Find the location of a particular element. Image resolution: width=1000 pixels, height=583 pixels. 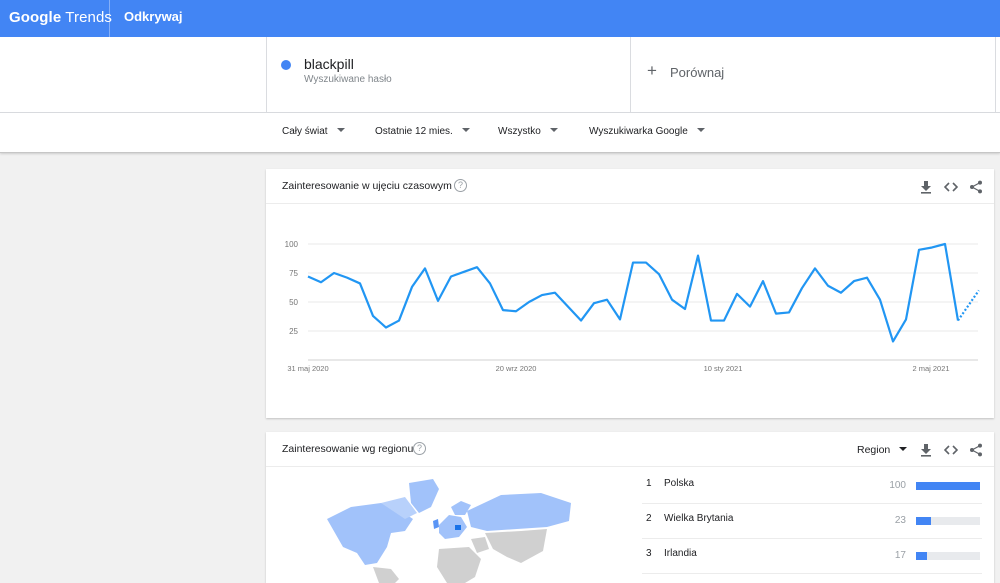

category-dropdown: Wszystko is located at coordinates (528, 131).